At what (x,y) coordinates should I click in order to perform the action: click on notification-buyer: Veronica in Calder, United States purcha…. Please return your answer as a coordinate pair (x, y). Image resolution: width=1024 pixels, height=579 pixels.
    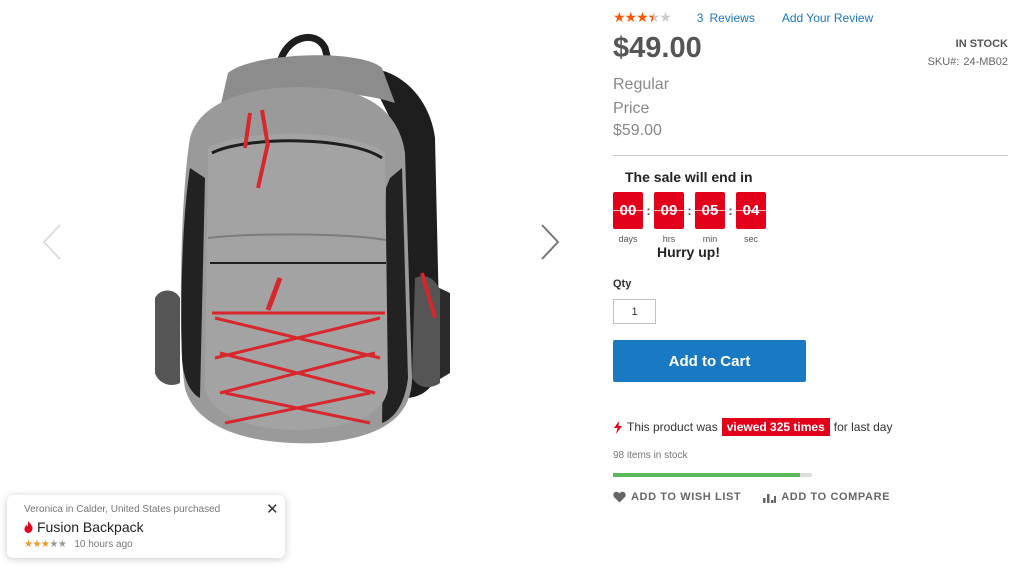
    Looking at the image, I should click on (122, 509).